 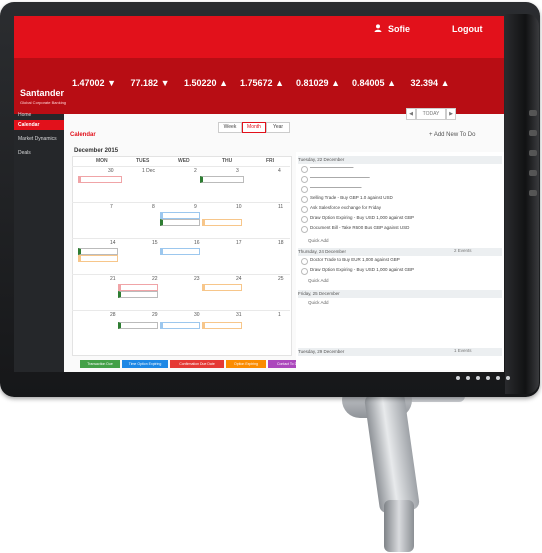 I want to click on todo-day-header: Friday, 25 December, so click(x=400, y=294).